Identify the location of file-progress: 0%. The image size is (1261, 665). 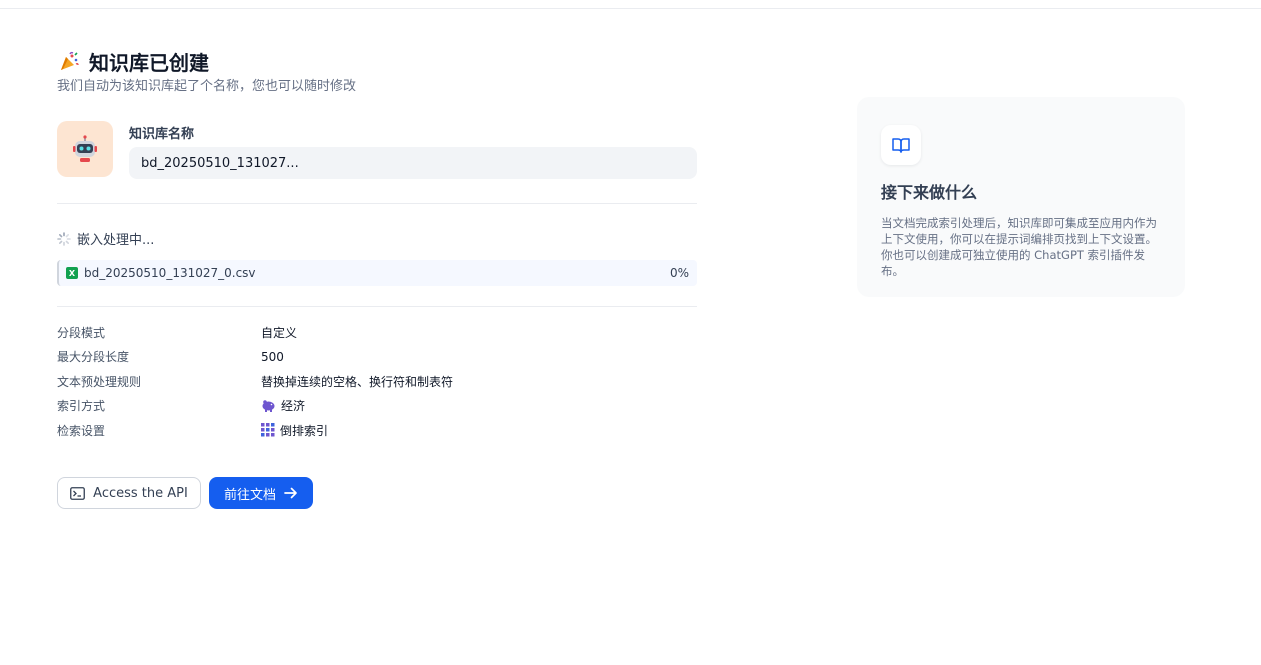
(679, 273).